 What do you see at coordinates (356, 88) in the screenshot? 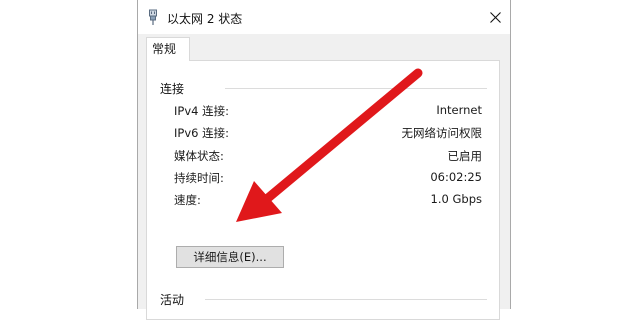
I see `connection-group-divider` at bounding box center [356, 88].